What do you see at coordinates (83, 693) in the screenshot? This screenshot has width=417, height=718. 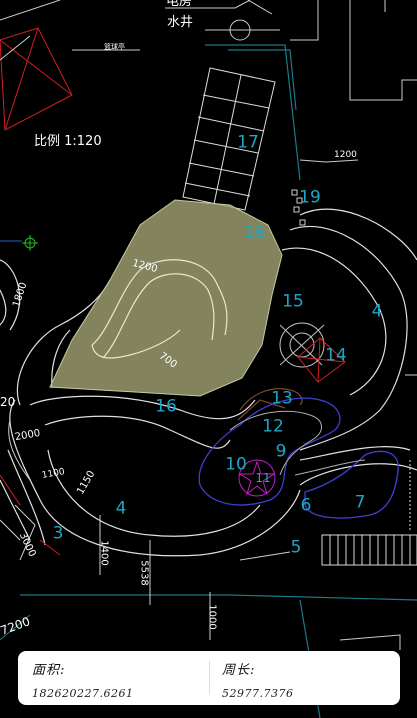 I see `area-value: 182620227.6261` at bounding box center [83, 693].